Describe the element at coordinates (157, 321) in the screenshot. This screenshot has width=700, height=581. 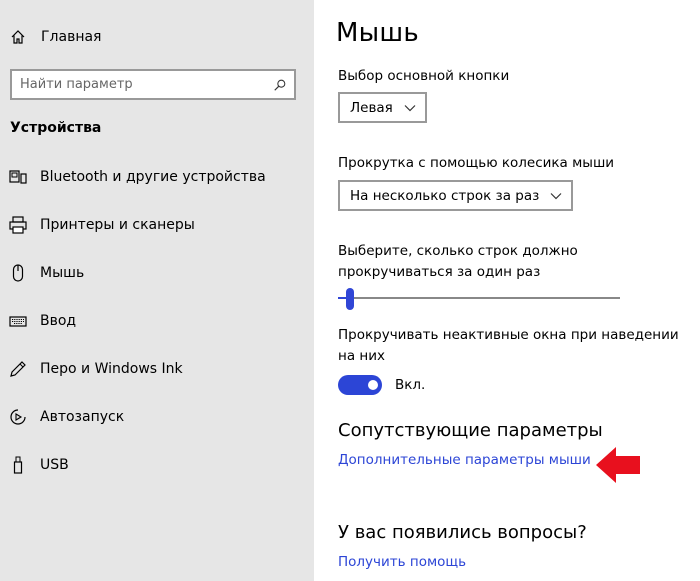
I see `sidebar-item-input: Ввод` at that location.